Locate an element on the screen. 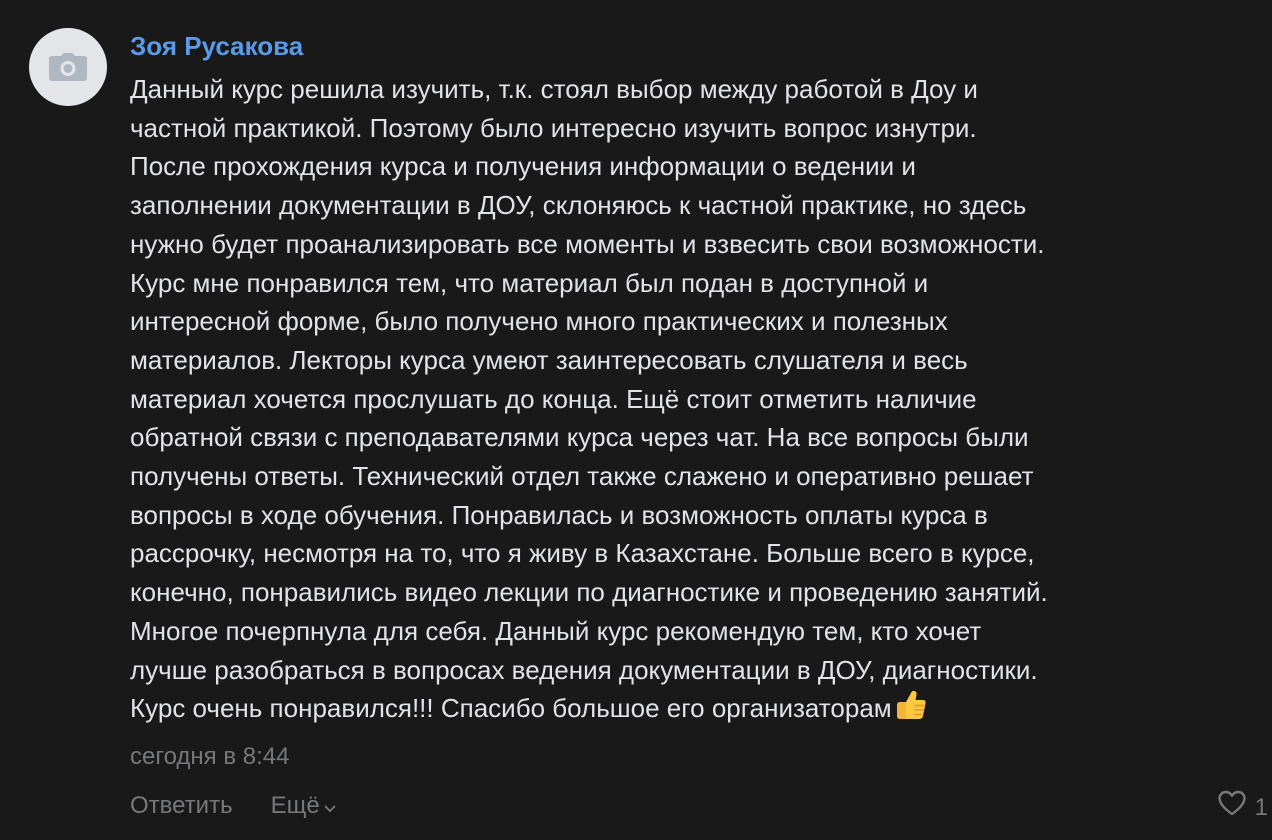 This screenshot has width=1272, height=840. like-count: 1 is located at coordinates (1261, 807).